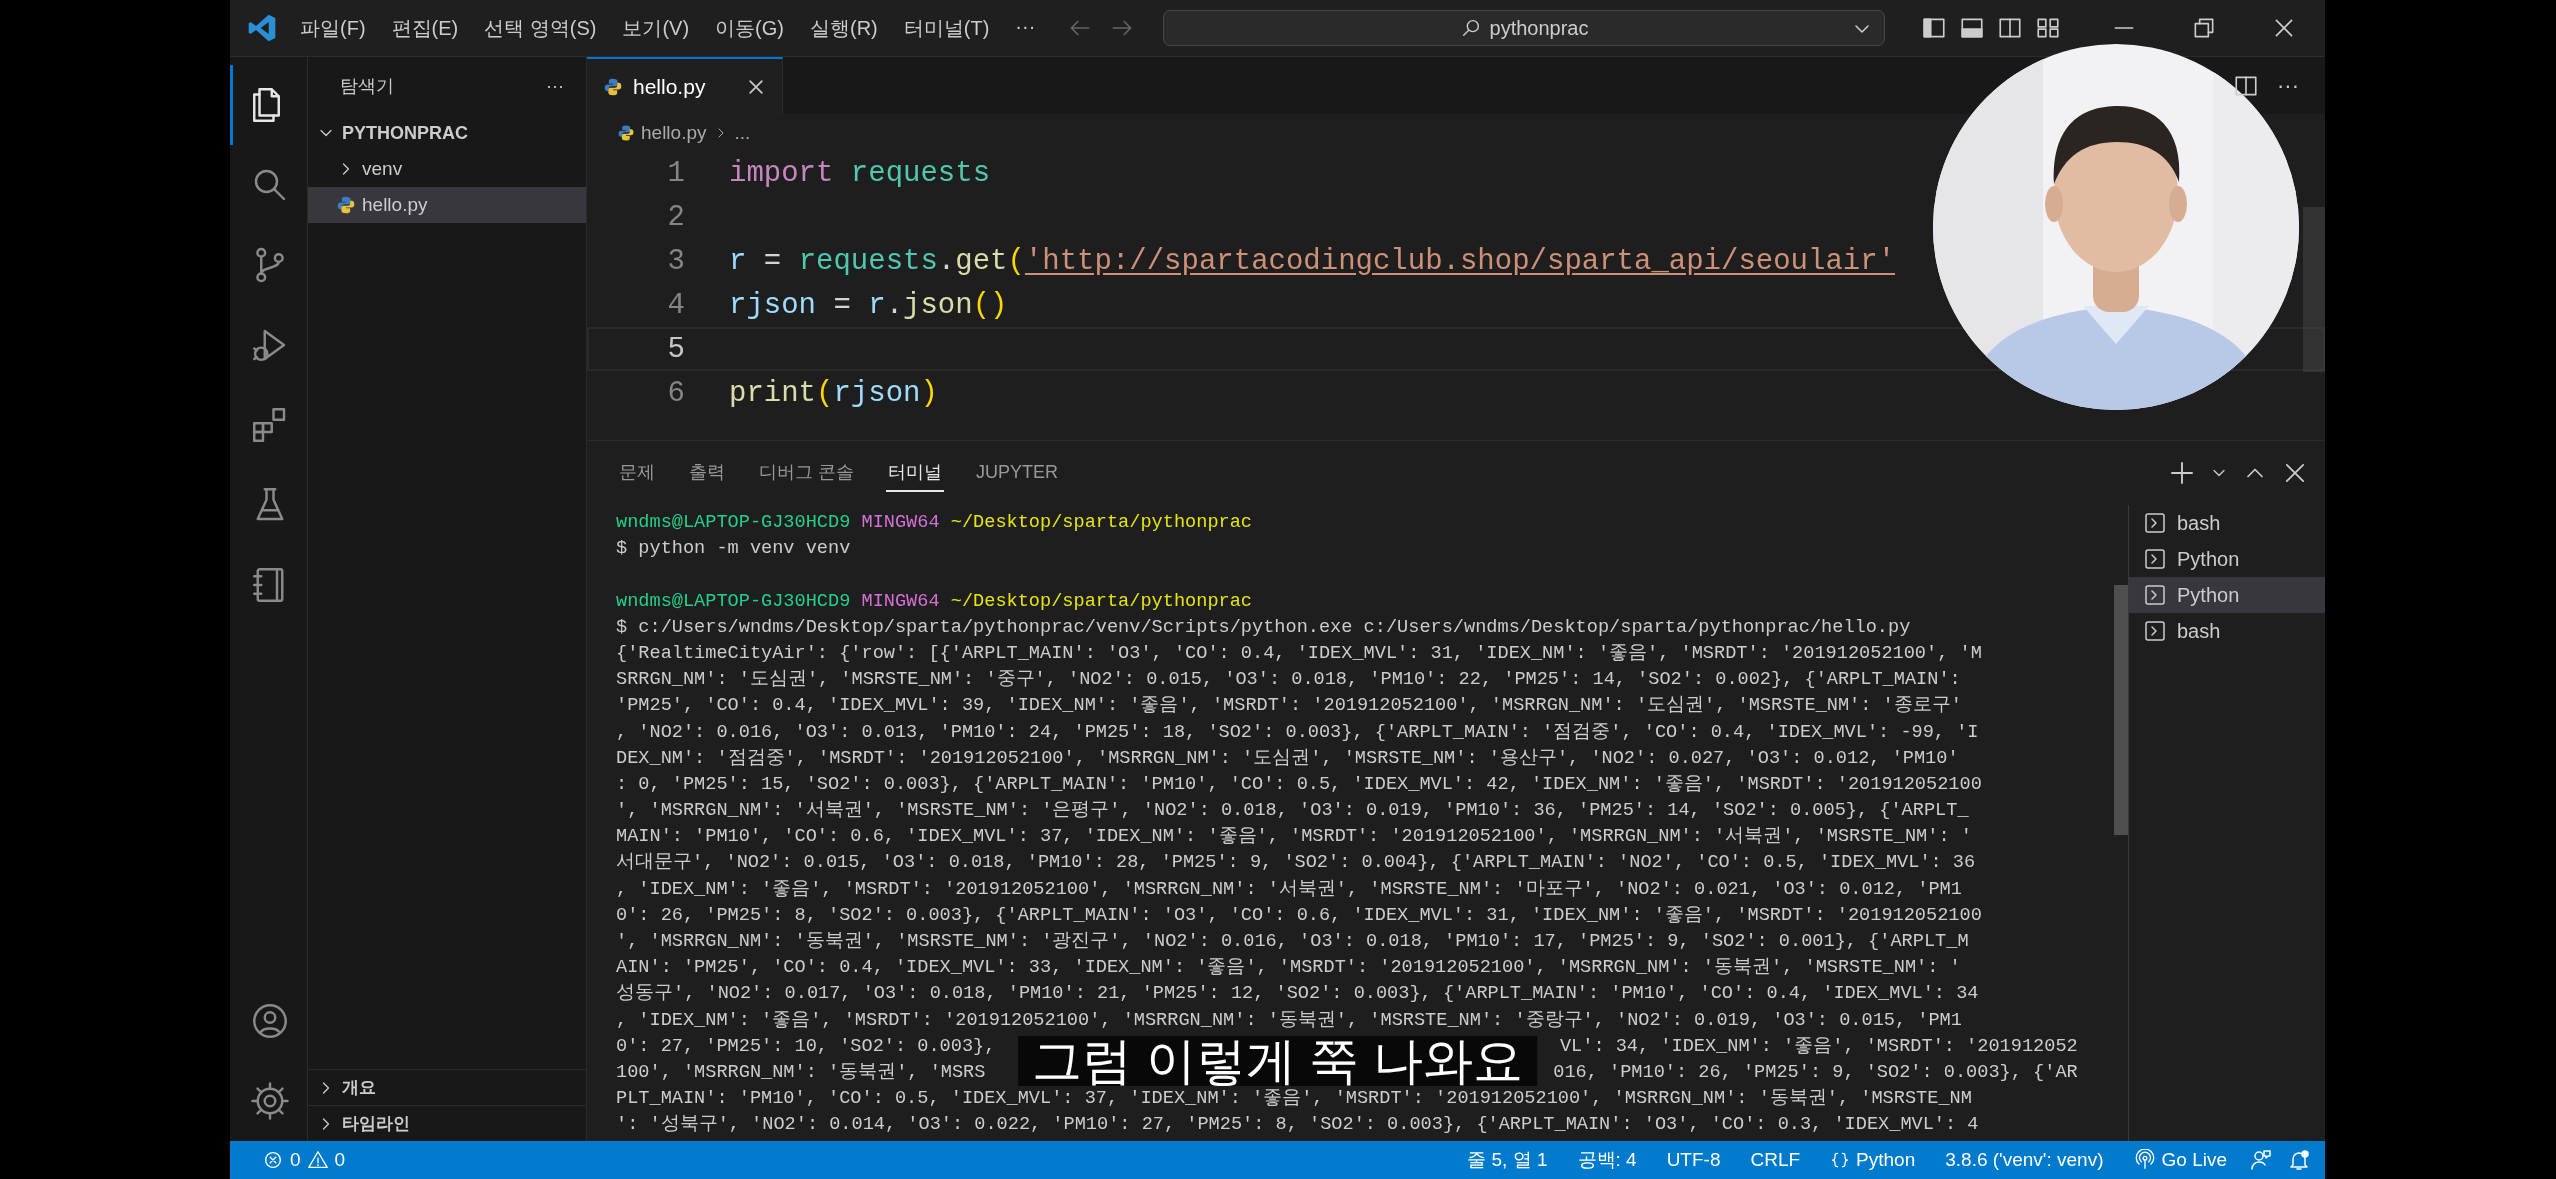 The width and height of the screenshot is (2556, 1179). I want to click on terminal-line: 100', 'MSRRGN_NM': '동북권', 'MSRS, so click(801, 1072).